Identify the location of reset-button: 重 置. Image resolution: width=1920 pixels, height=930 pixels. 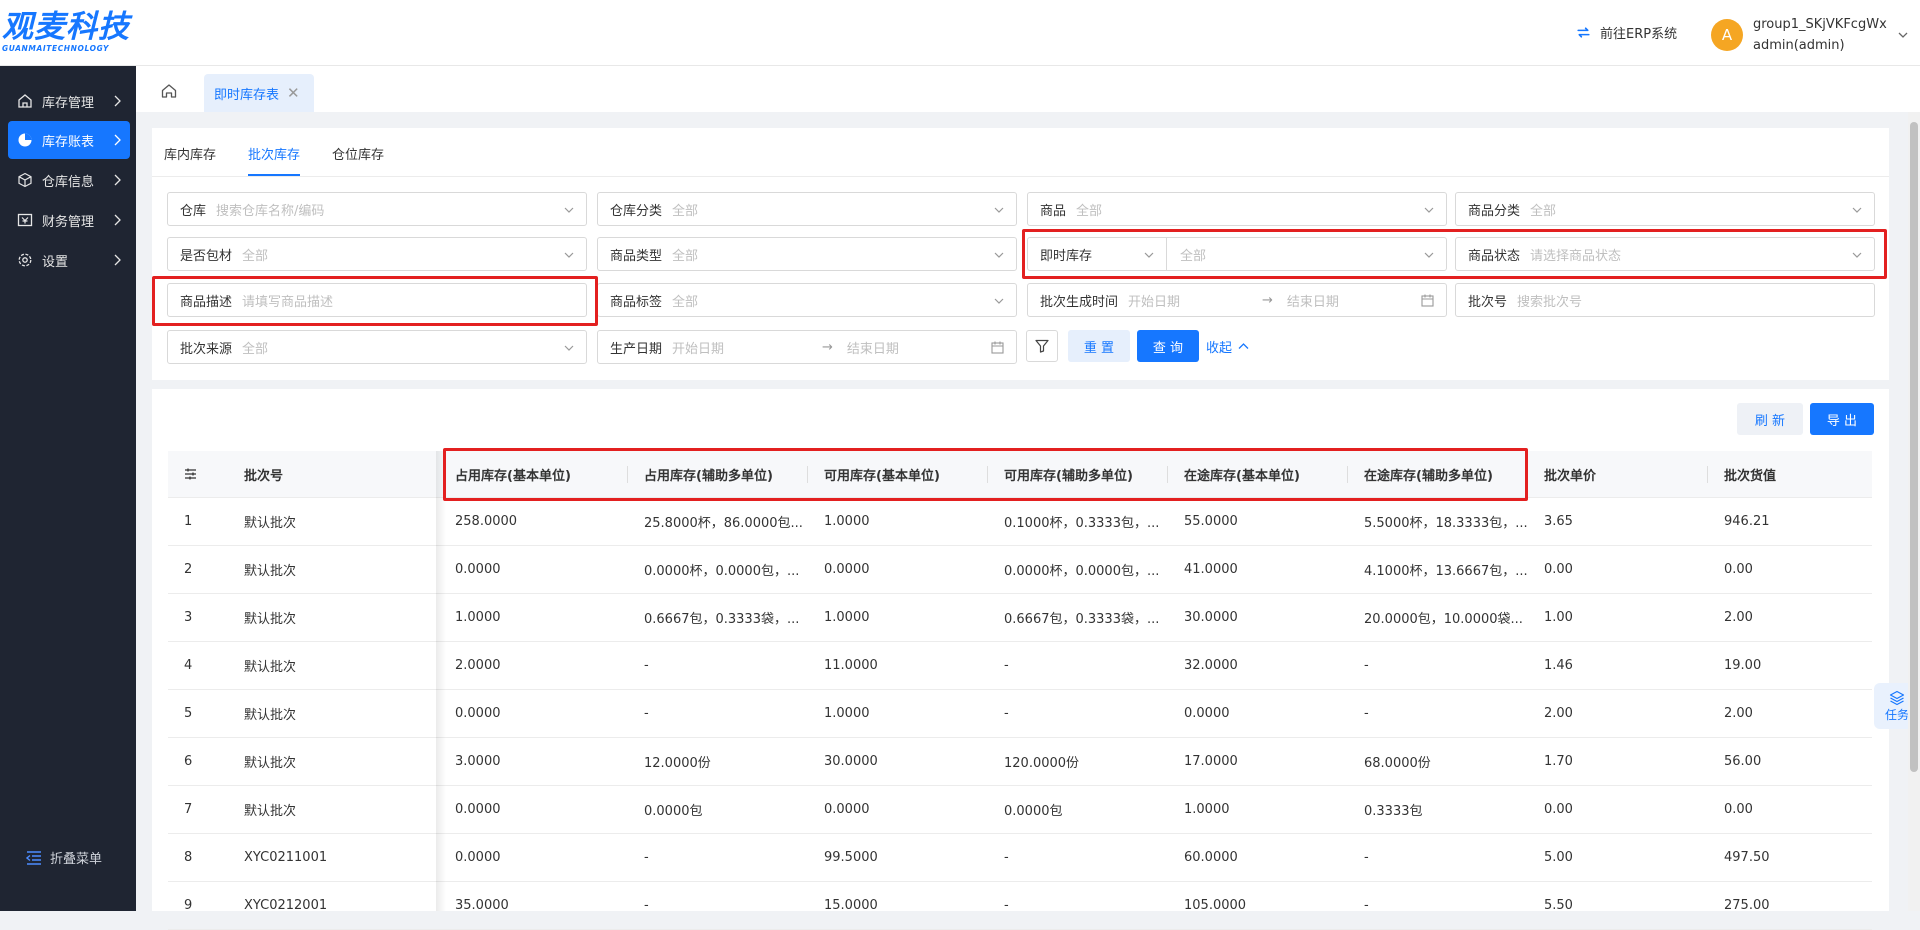
(1099, 346).